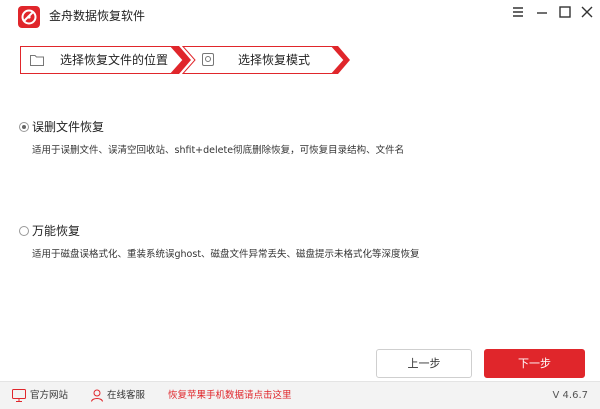 The height and width of the screenshot is (409, 600). What do you see at coordinates (518, 12) in the screenshot?
I see `menu-icon` at bounding box center [518, 12].